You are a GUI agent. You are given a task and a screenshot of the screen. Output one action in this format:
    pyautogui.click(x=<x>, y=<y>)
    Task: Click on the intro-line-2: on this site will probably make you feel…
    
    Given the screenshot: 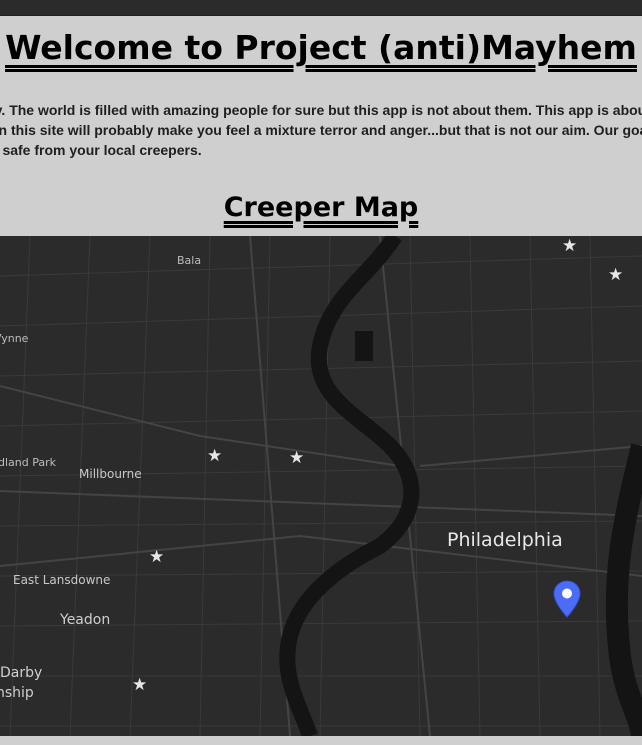 What is the action you would take?
    pyautogui.click(x=321, y=130)
    